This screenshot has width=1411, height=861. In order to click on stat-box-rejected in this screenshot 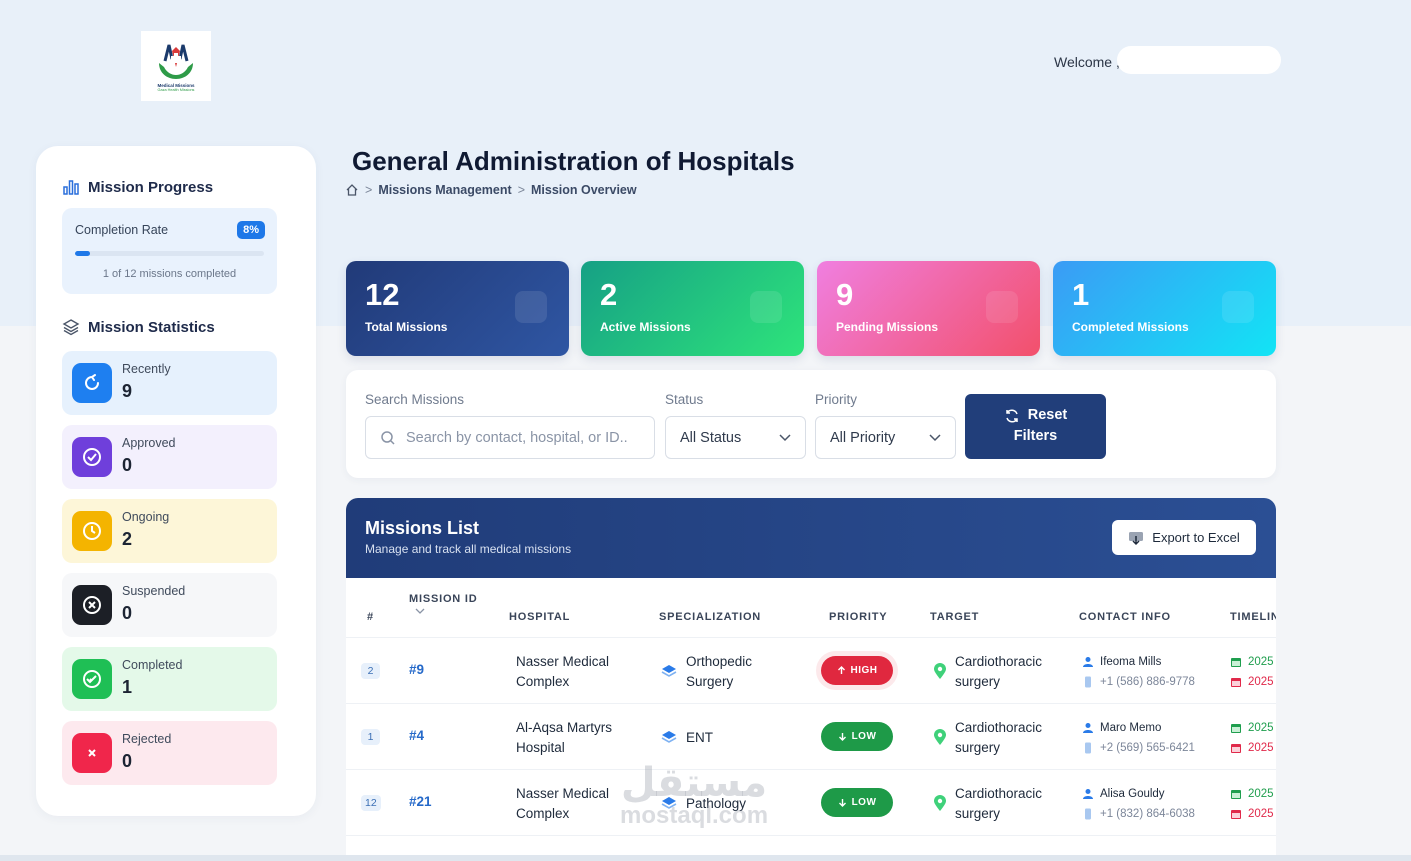, I will do `click(92, 753)`.